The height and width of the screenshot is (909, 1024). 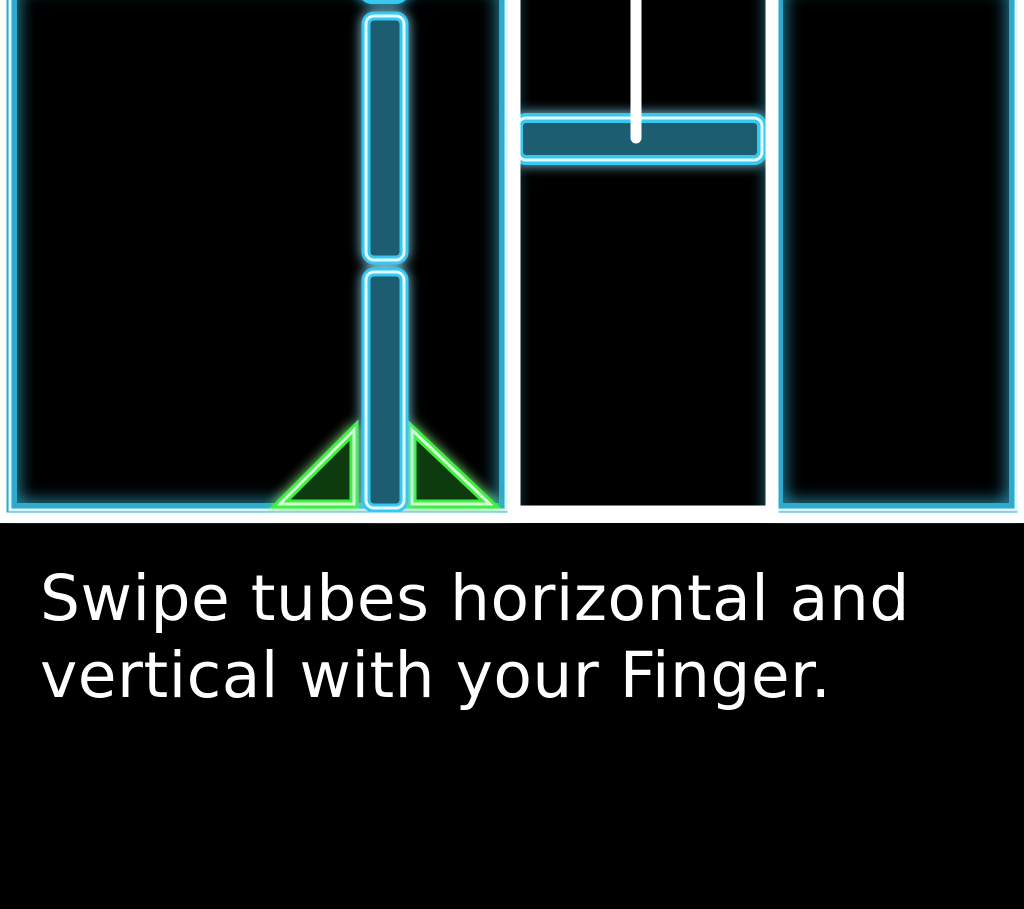 What do you see at coordinates (436, 675) in the screenshot?
I see `instruction-line-2: vertical with your Finger.` at bounding box center [436, 675].